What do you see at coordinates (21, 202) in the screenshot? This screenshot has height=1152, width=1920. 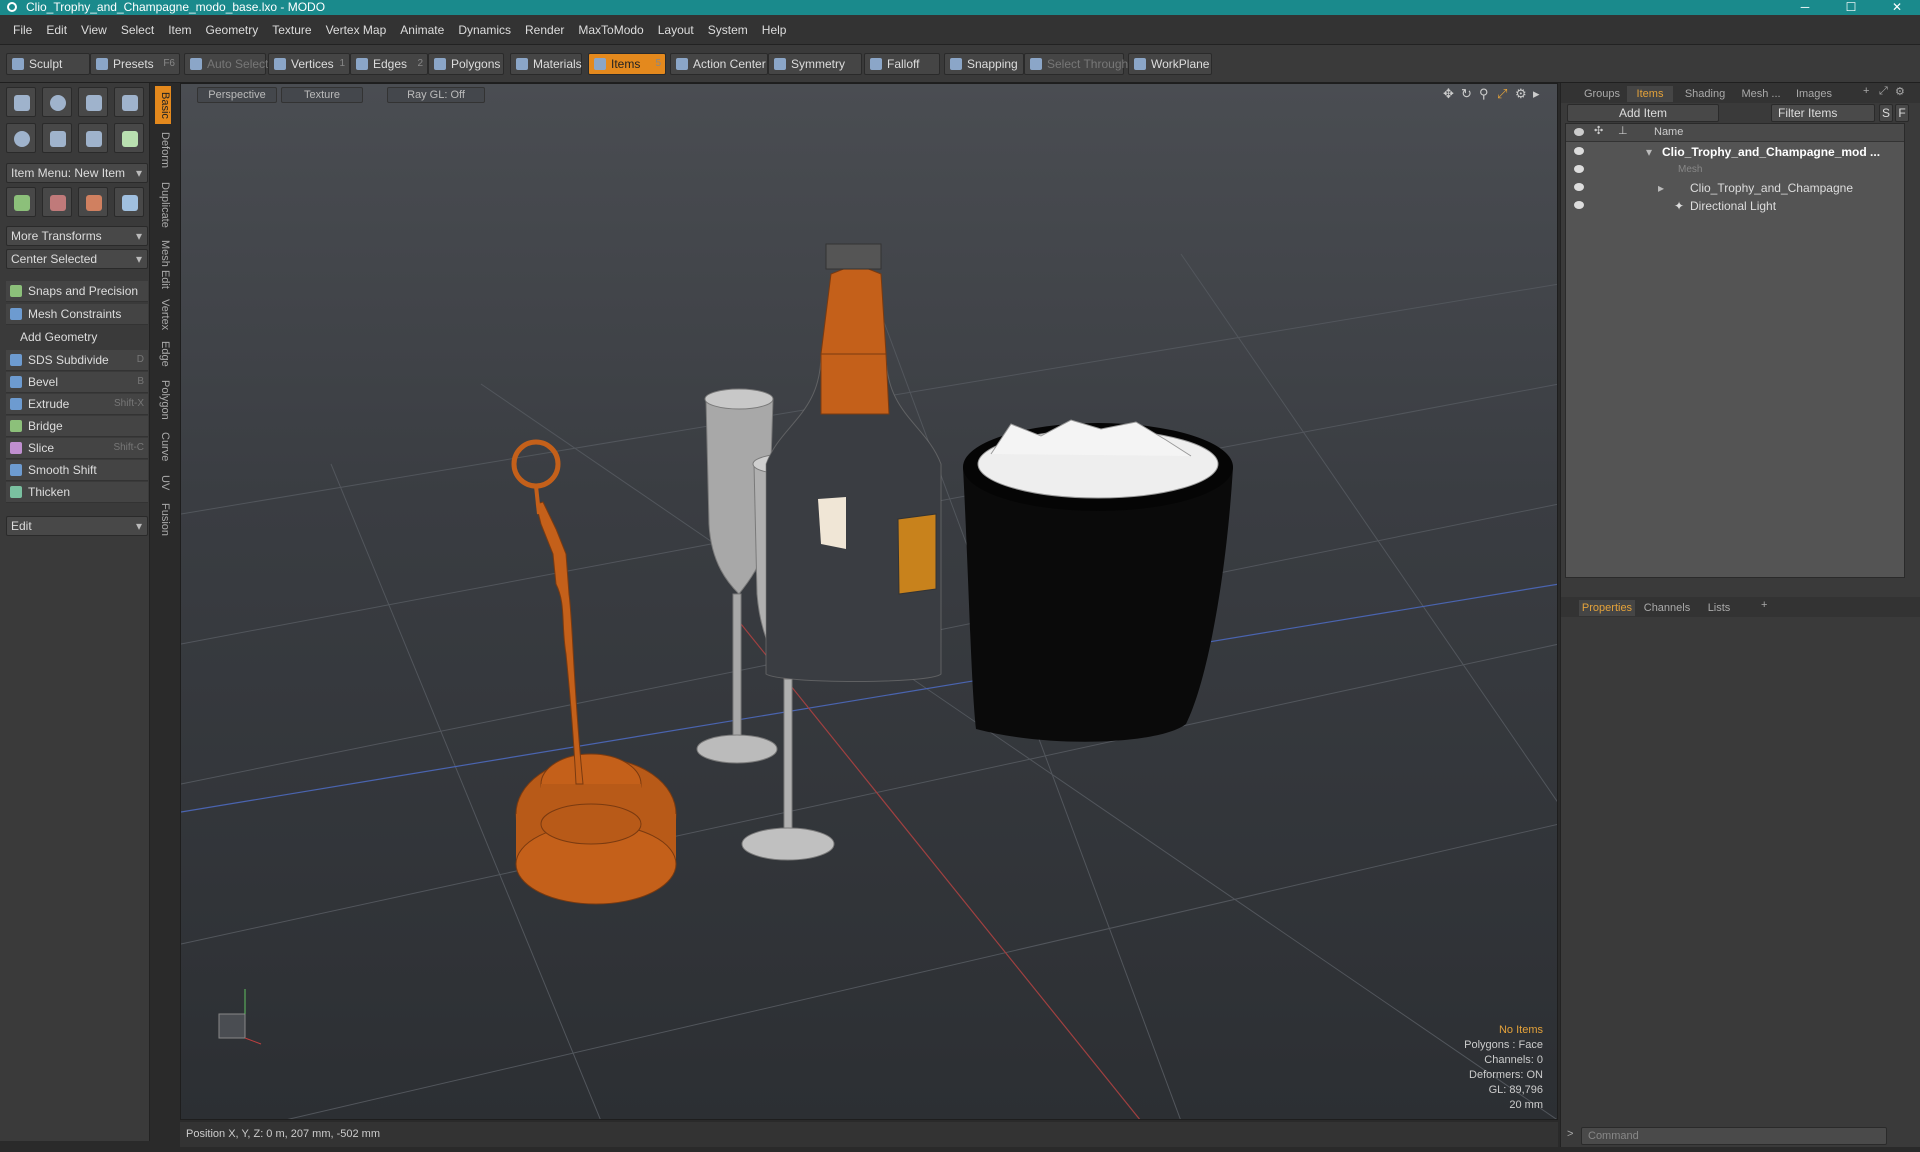 I see `move-tool-button` at bounding box center [21, 202].